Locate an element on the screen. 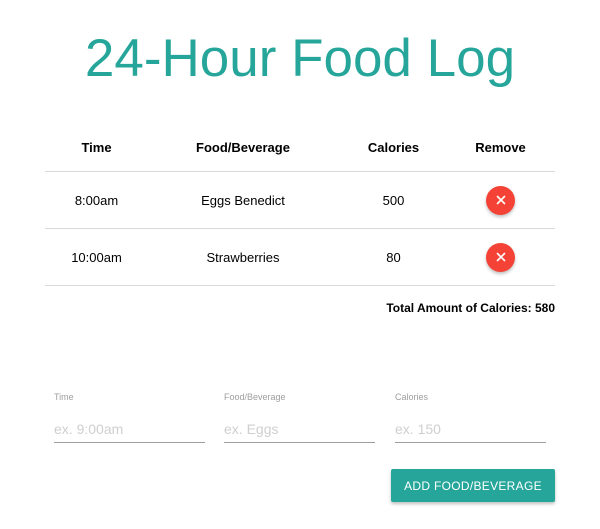  row-food: Eggs Benedict is located at coordinates (243, 200).